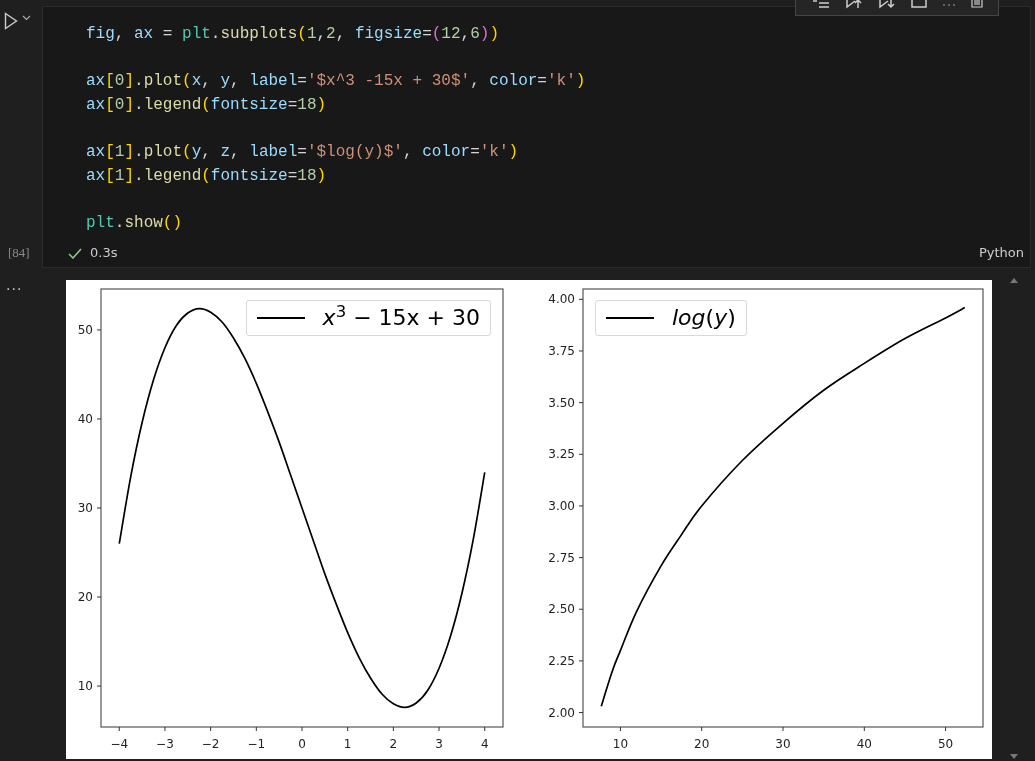  Describe the element at coordinates (853, 4) in the screenshot. I see `run-above-icon` at that location.